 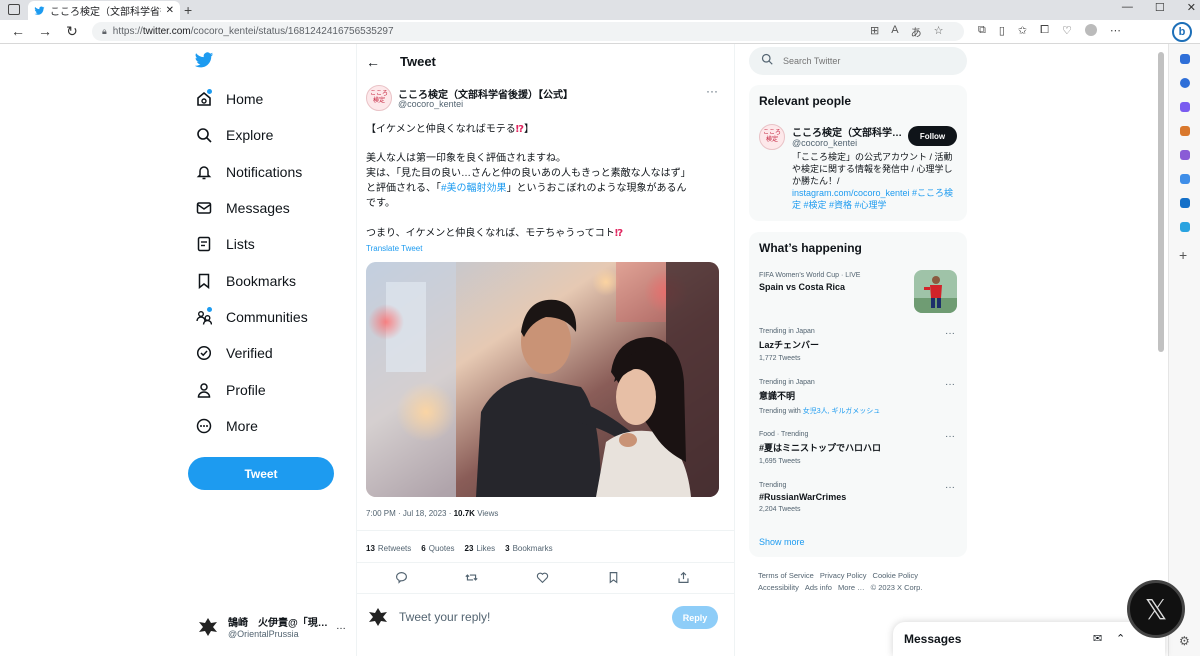 What do you see at coordinates (1185, 203) in the screenshot?
I see `outlook-icon` at bounding box center [1185, 203].